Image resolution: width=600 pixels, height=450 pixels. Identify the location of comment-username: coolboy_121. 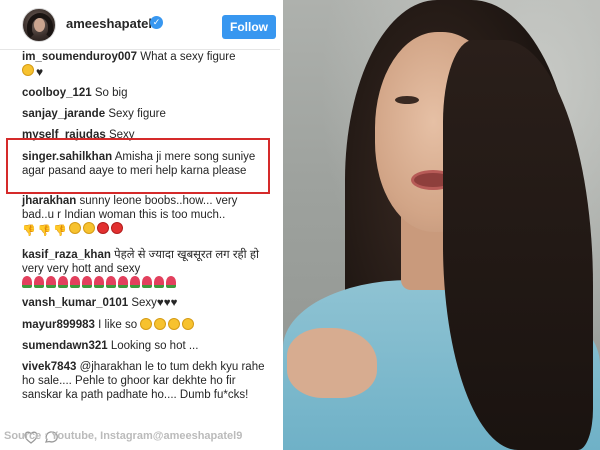
(57, 93).